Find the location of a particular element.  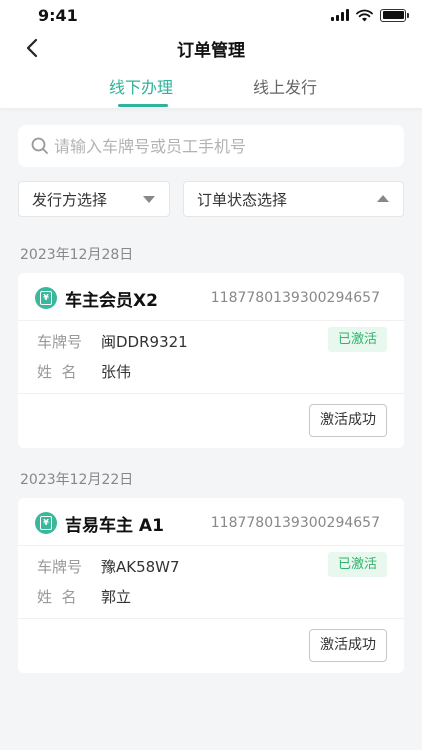

plate-value: 豫AK58W7 is located at coordinates (140, 567).